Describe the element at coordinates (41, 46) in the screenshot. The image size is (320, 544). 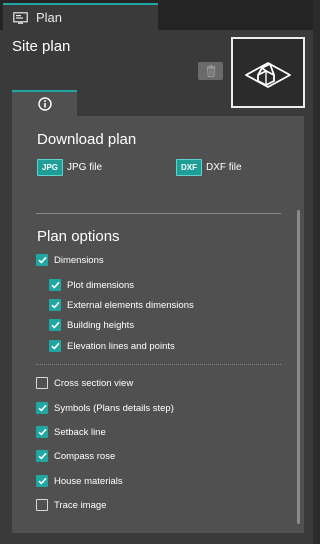
I see `page-title: Site plan` at that location.